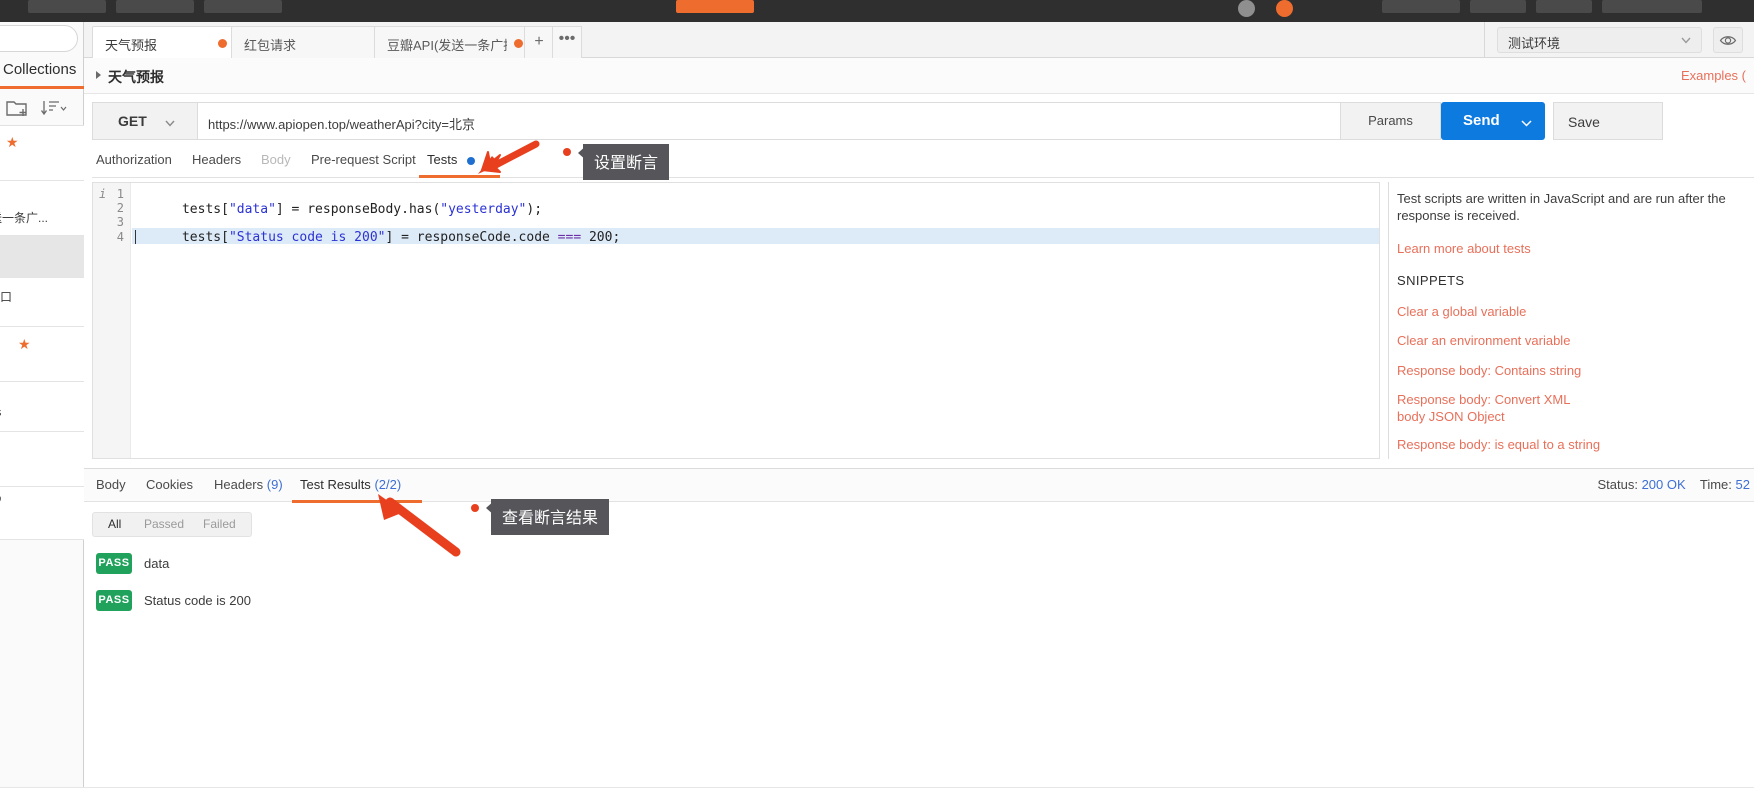 The height and width of the screenshot is (805, 1754). I want to click on star-icon: ★, so click(12, 142).